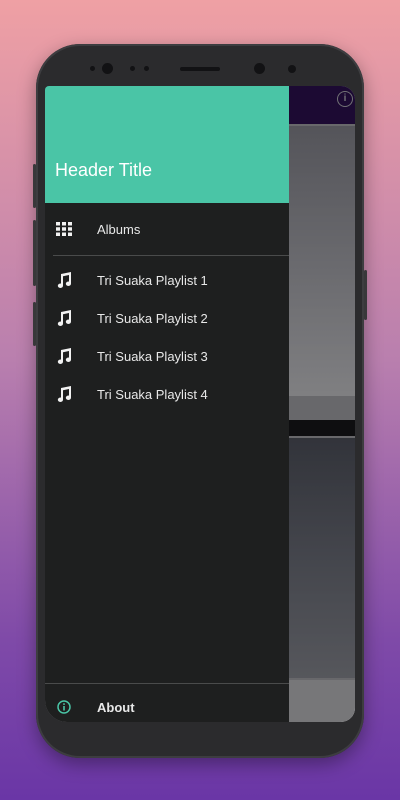  I want to click on earpiece-speaker, so click(200, 69).